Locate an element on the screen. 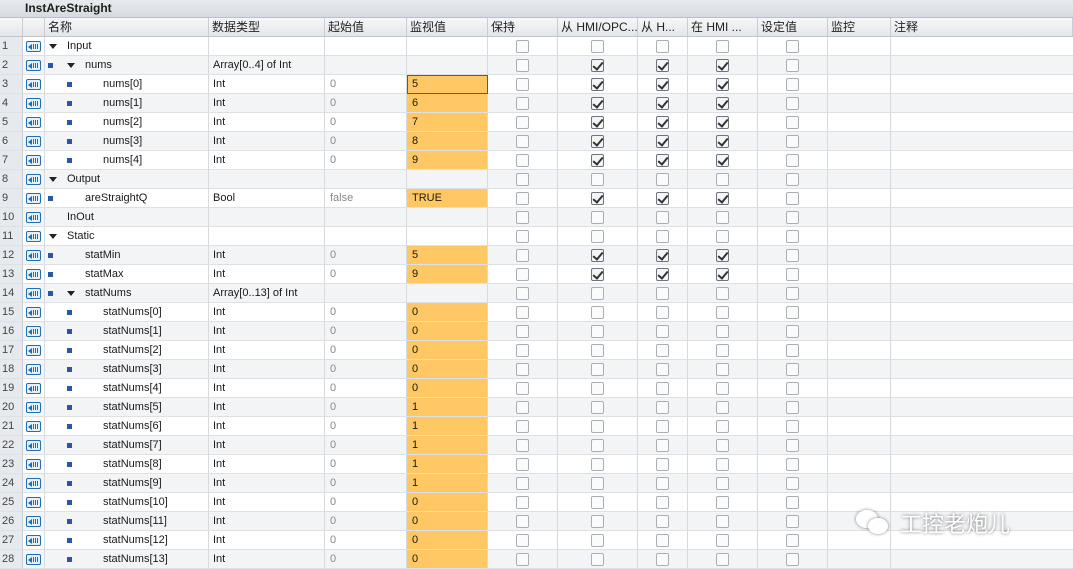  table-row: 23 statNums[8] Int 0 1 is located at coordinates (536, 464).